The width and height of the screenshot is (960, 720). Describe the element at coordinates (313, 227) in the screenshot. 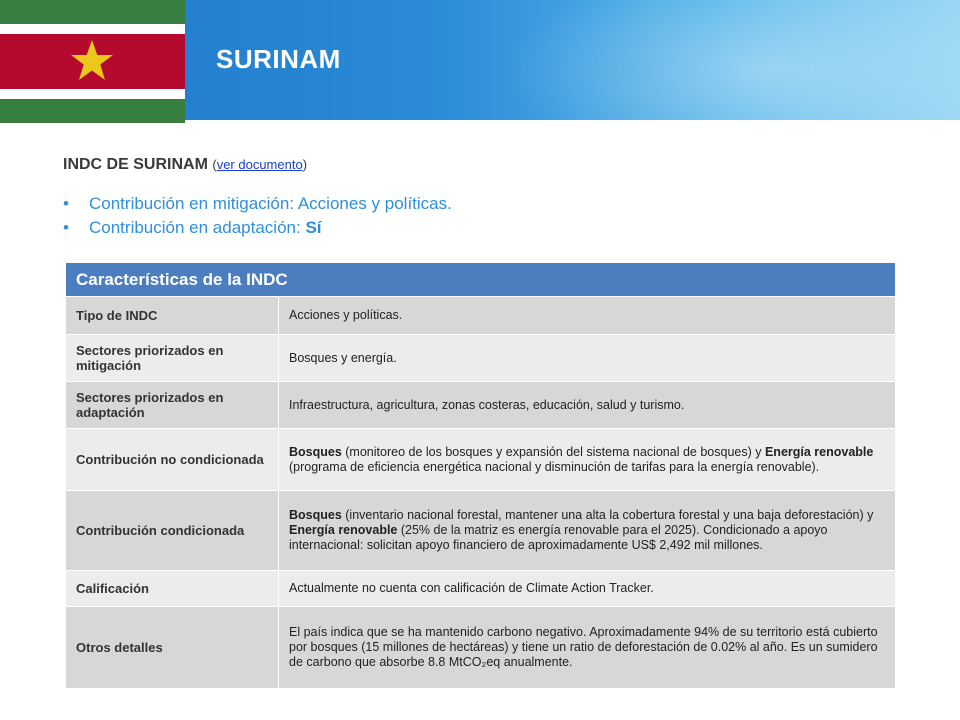

I see `adaptation-value: Sí` at that location.